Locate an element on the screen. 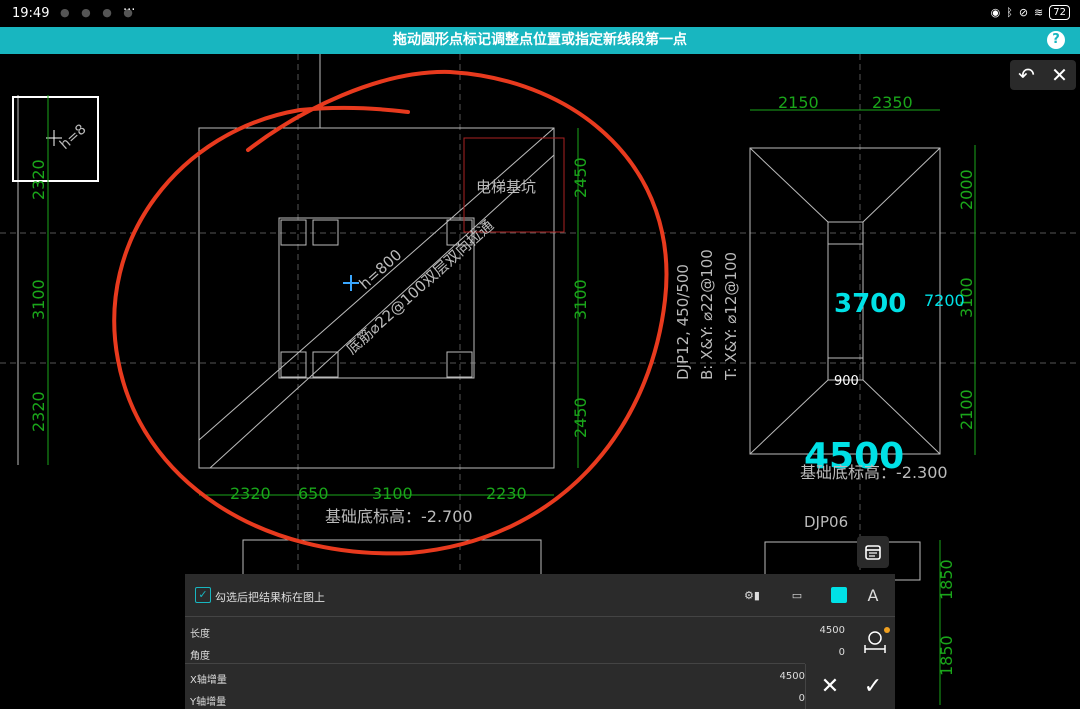 The height and width of the screenshot is (709, 1080). mark-result-checkbox: ✓ is located at coordinates (203, 595).